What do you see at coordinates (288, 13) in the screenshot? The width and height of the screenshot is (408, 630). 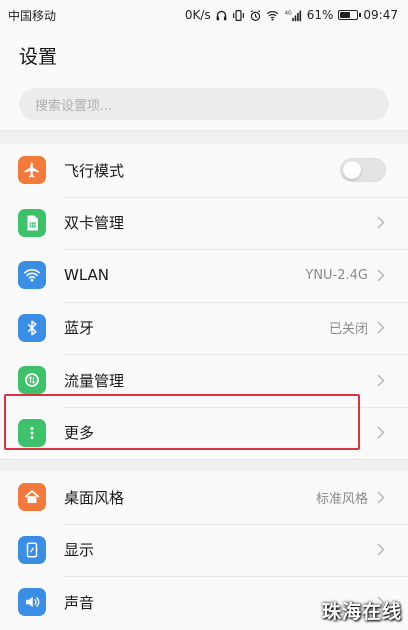 I see `svg-text: 4G` at bounding box center [288, 13].